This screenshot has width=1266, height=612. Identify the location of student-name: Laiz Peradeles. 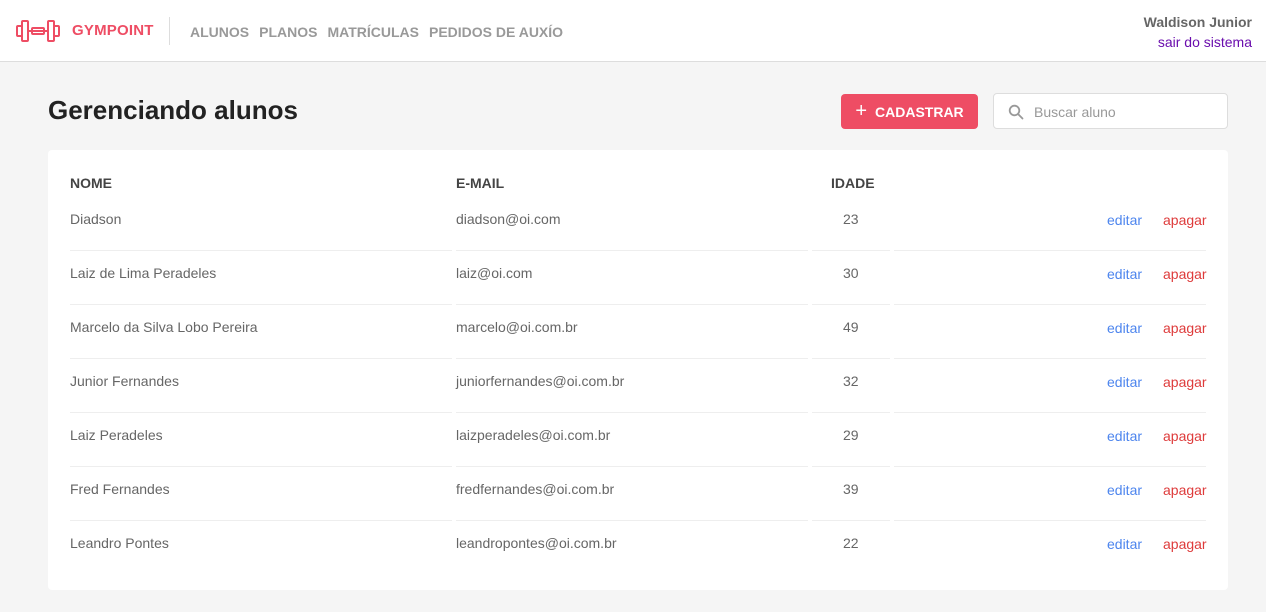
(116, 435).